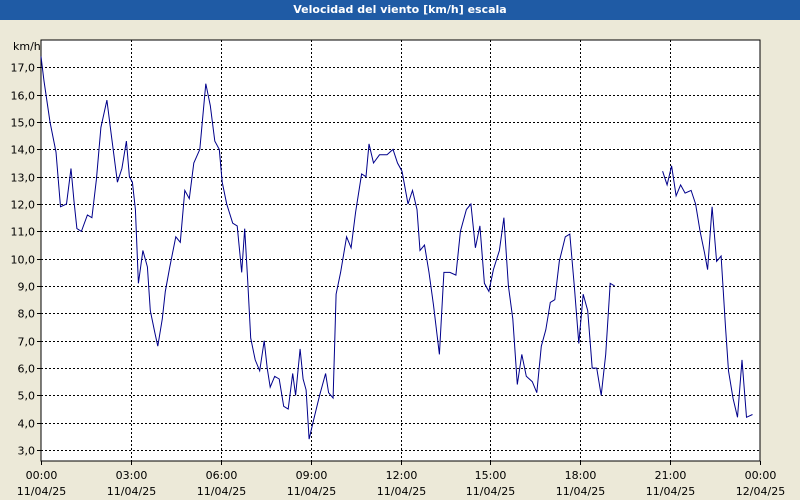 The width and height of the screenshot is (800, 500). What do you see at coordinates (27, 46) in the screenshot?
I see `y-axis-unit-label: km/h` at bounding box center [27, 46].